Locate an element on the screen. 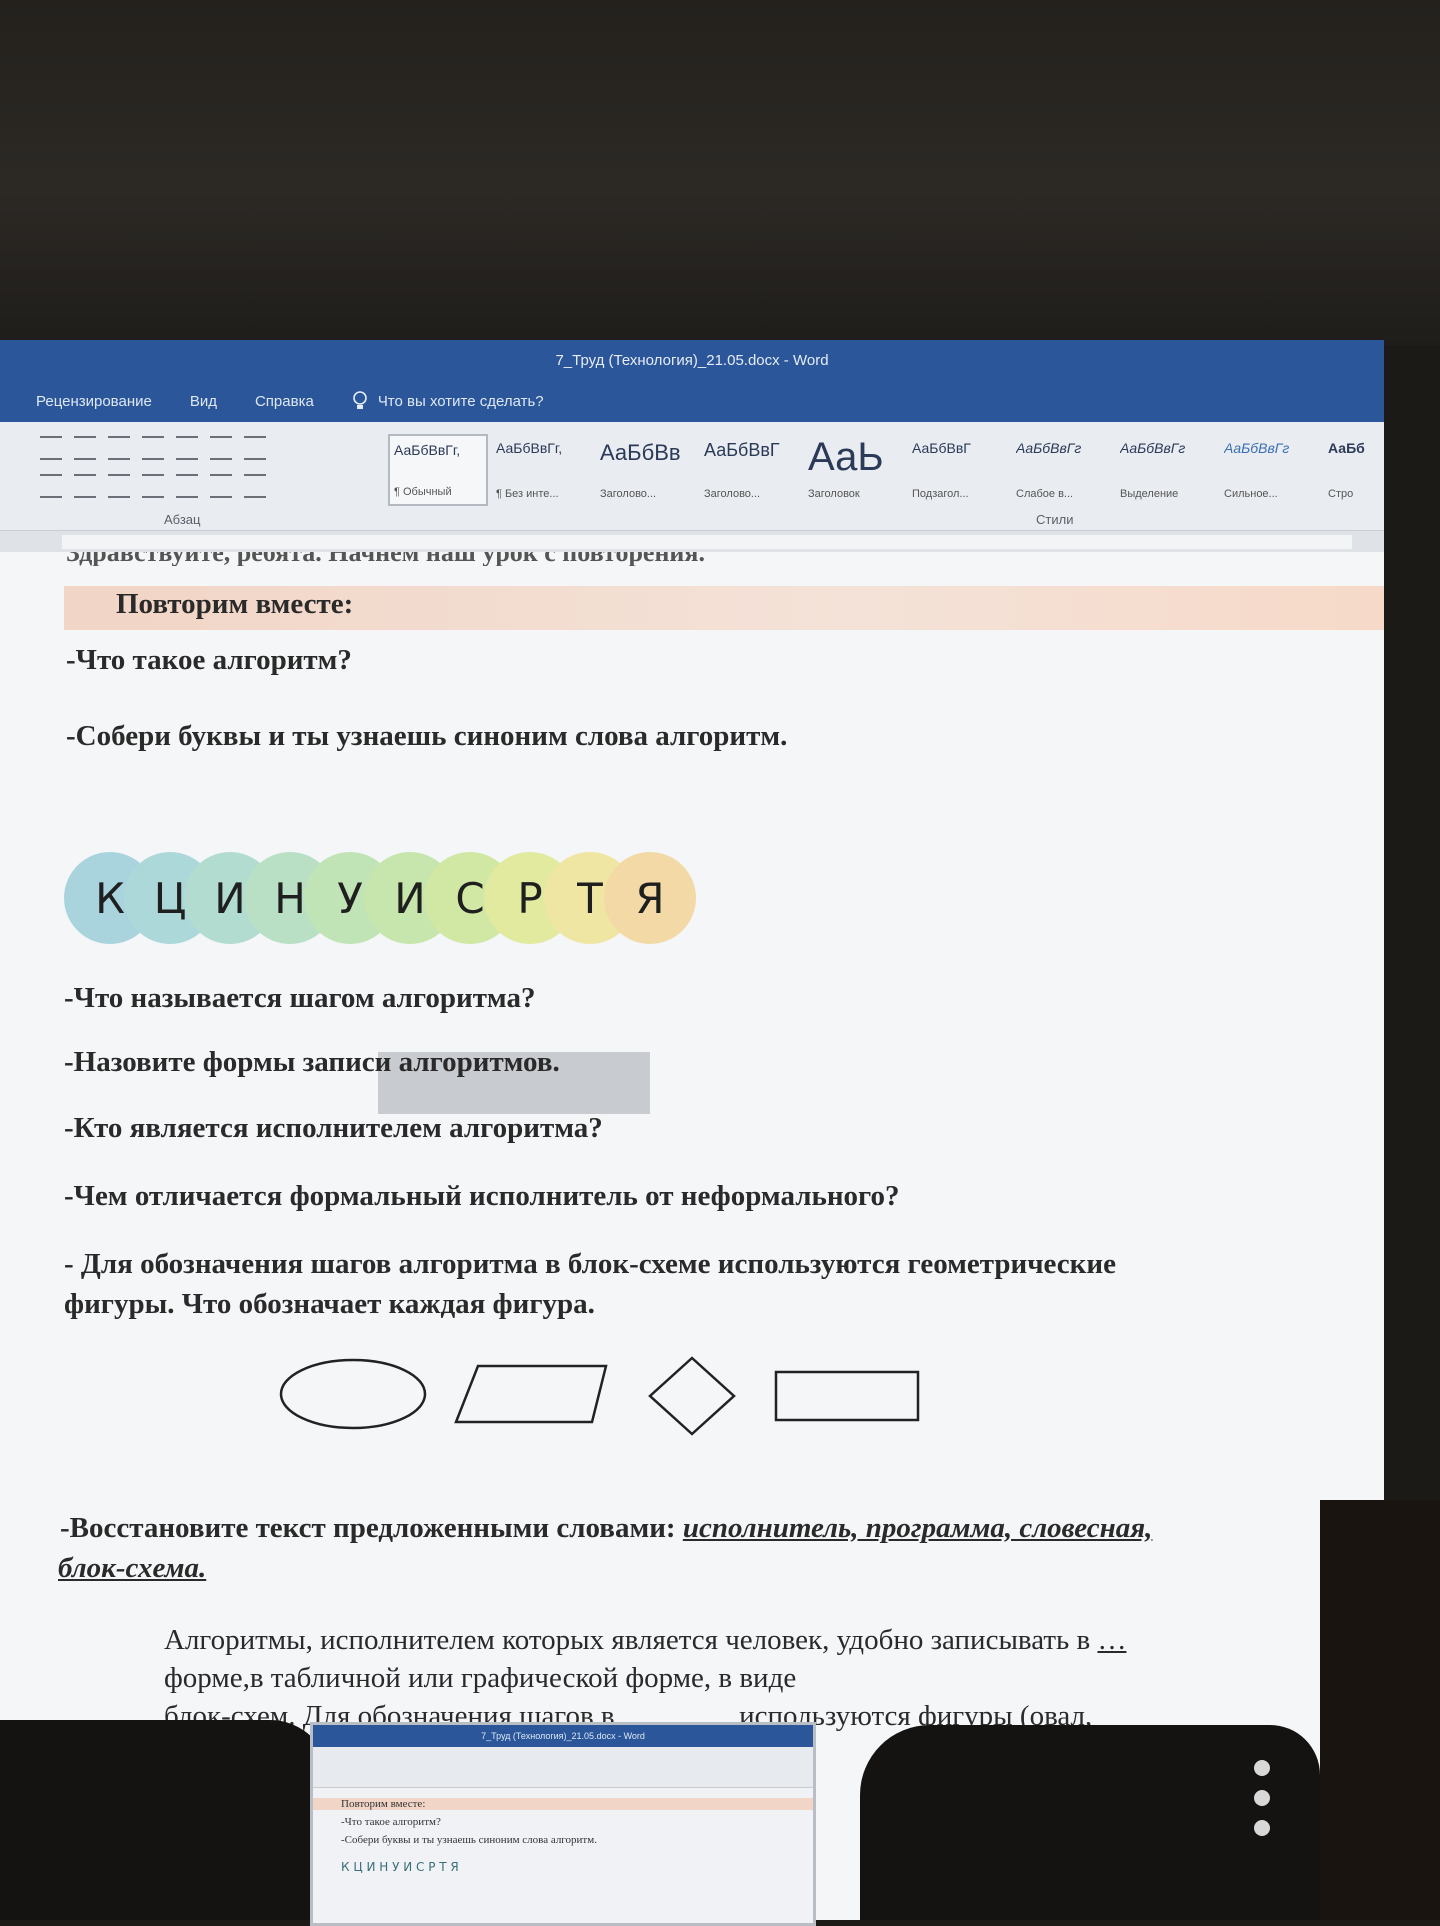  thumbnail-letters: К Ц И Н У И С Р Т Я is located at coordinates (400, 1867).